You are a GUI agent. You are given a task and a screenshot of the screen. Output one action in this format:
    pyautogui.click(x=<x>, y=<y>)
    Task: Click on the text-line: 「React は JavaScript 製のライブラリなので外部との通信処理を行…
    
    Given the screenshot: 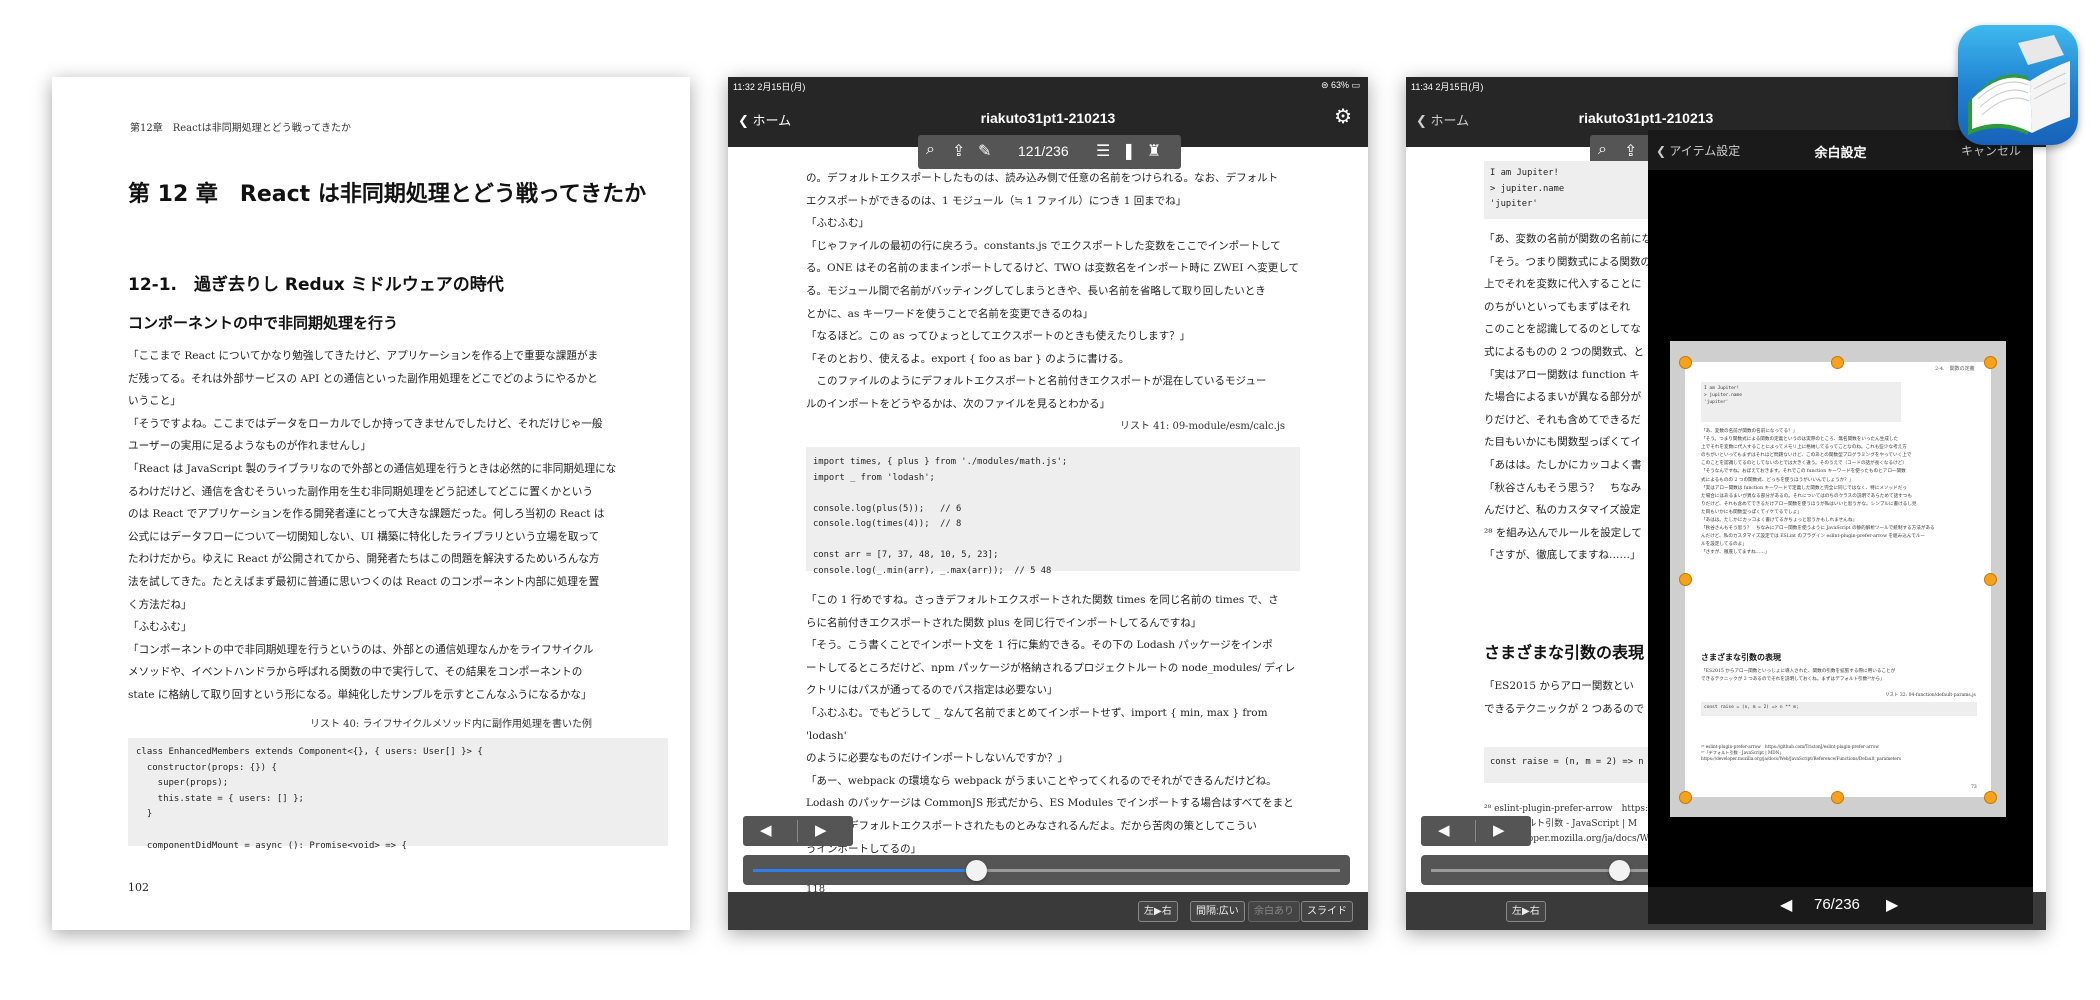 What is the action you would take?
    pyautogui.click(x=372, y=468)
    